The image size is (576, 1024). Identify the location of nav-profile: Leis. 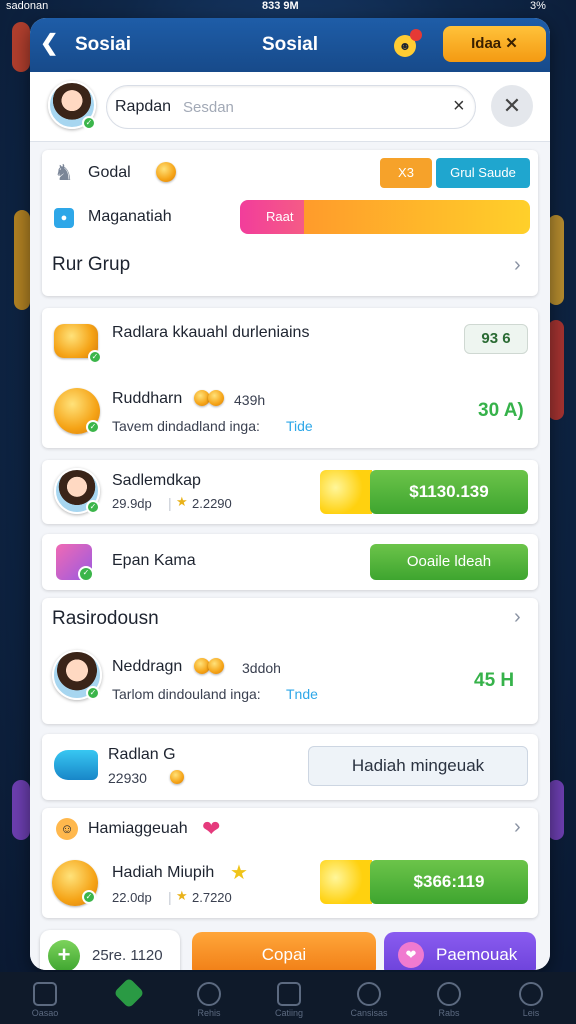
(531, 998).